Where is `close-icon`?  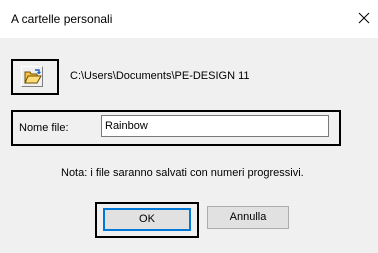
close-icon is located at coordinates (364, 18).